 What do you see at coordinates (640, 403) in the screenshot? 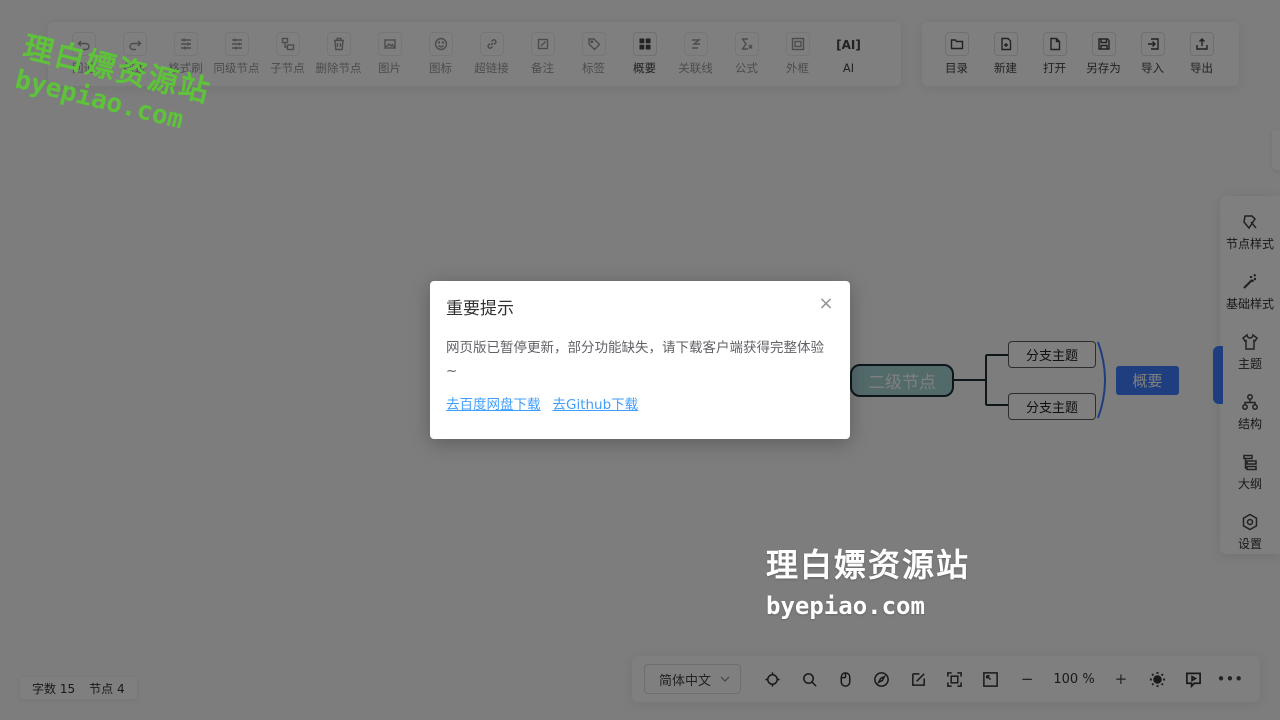
I see `dialog-links: 去百度网盘下载 去Github下载` at bounding box center [640, 403].